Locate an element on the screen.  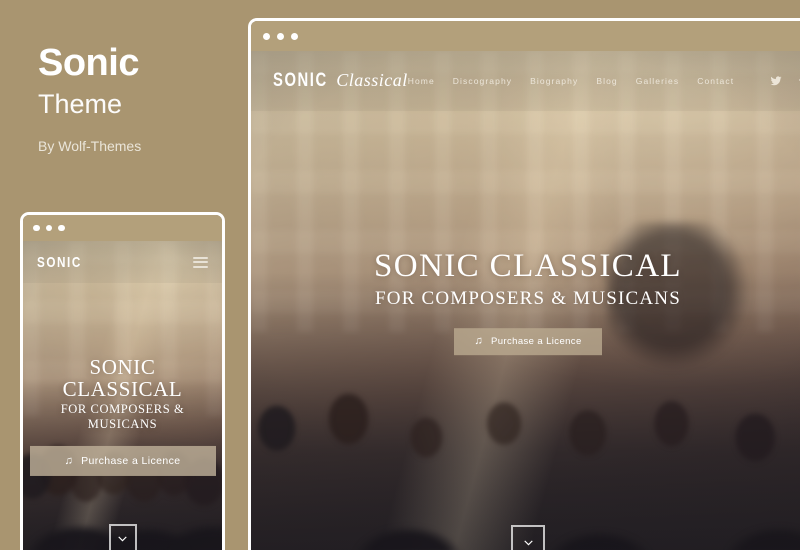
site-logo-secondary: Classical is located at coordinates (372, 80).